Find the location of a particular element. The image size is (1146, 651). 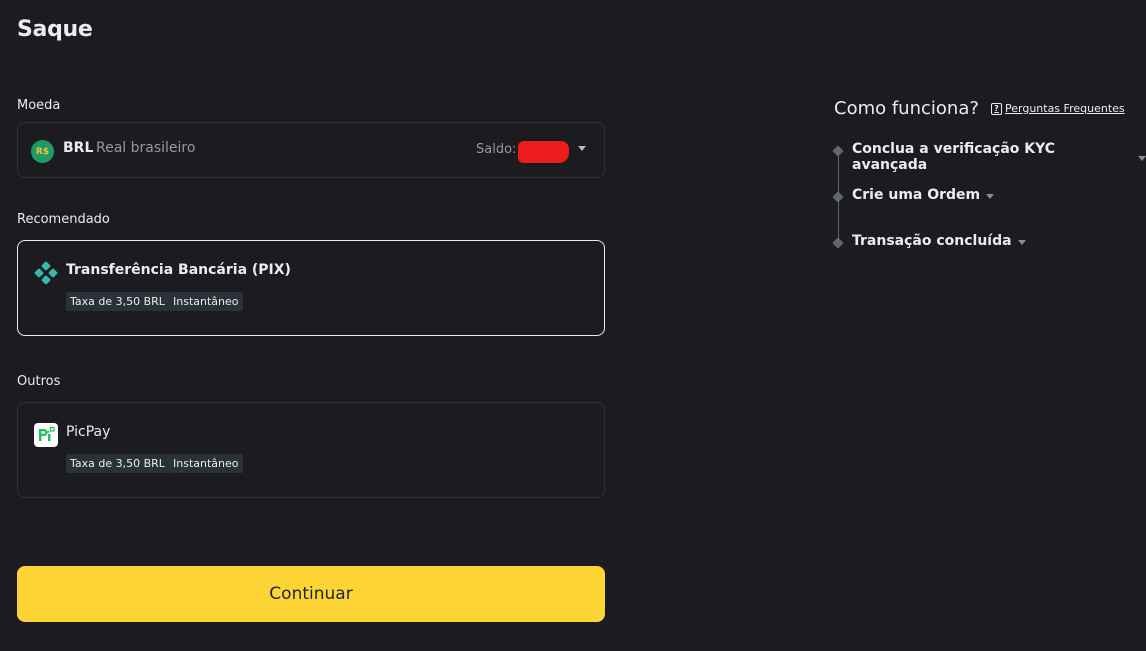

step-create-order: Crie uma Ordem is located at coordinates (923, 195).